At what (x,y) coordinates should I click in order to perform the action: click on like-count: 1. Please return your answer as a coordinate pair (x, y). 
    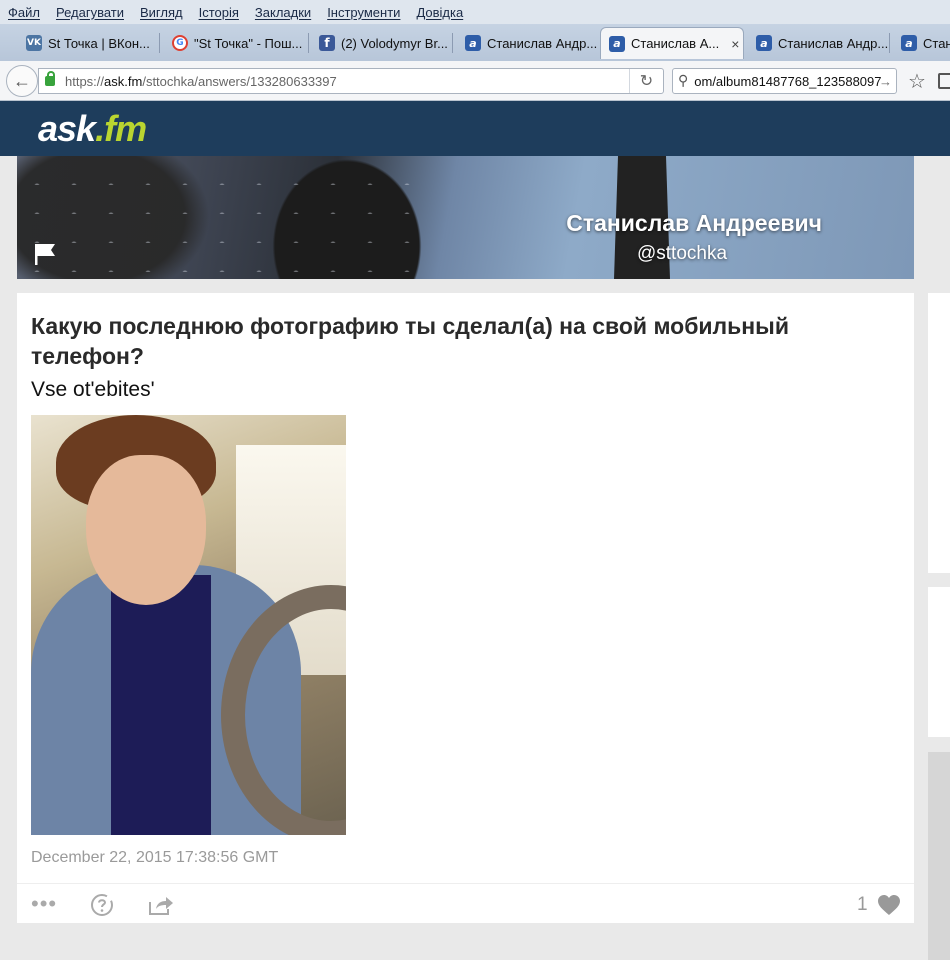
    Looking at the image, I should click on (862, 904).